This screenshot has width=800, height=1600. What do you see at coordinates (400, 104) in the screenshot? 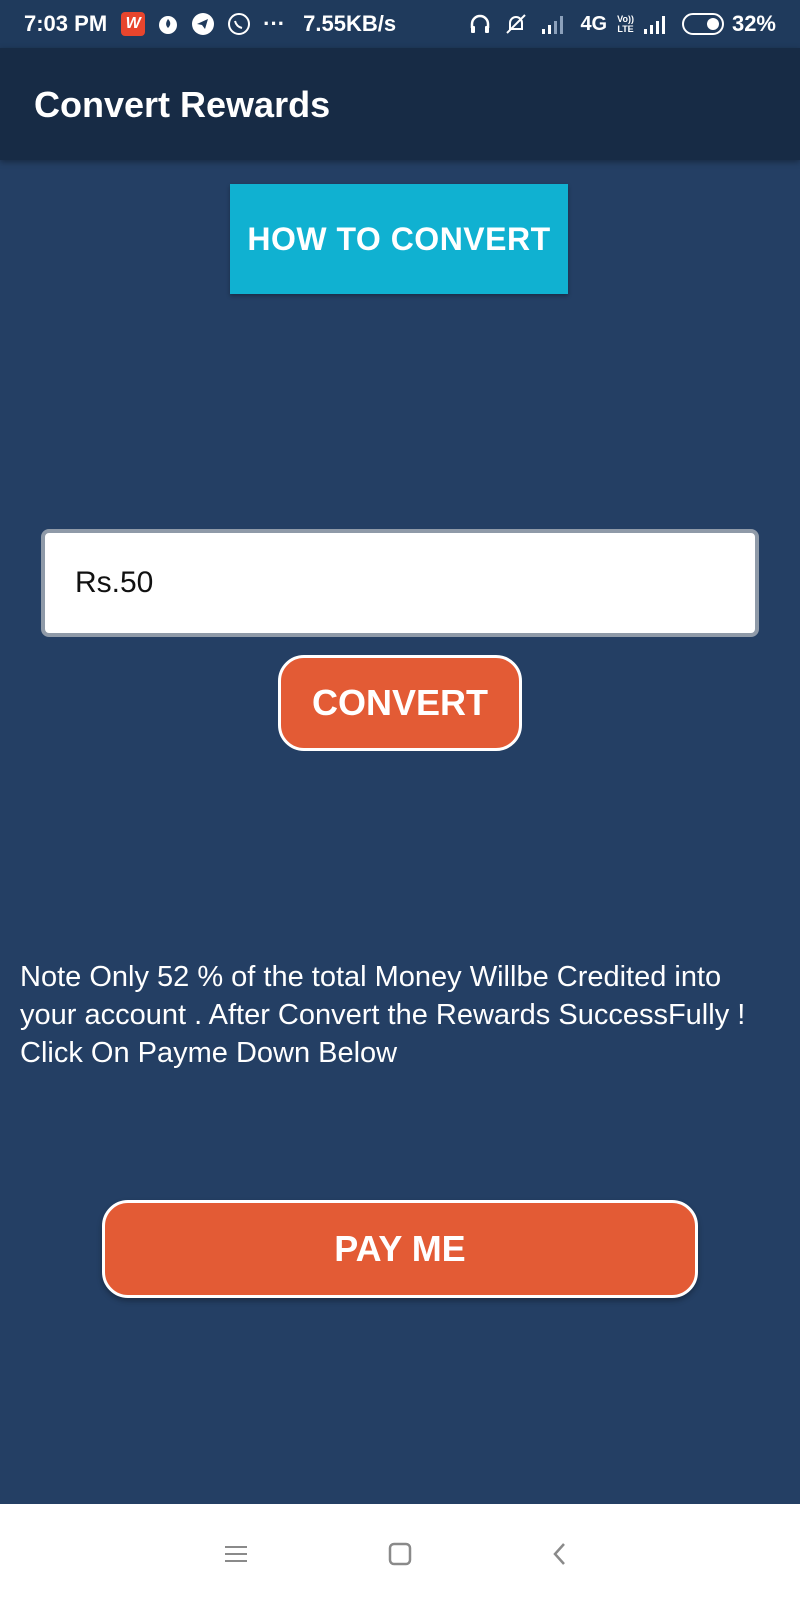
I see `app-bar: Convert Rewards` at bounding box center [400, 104].